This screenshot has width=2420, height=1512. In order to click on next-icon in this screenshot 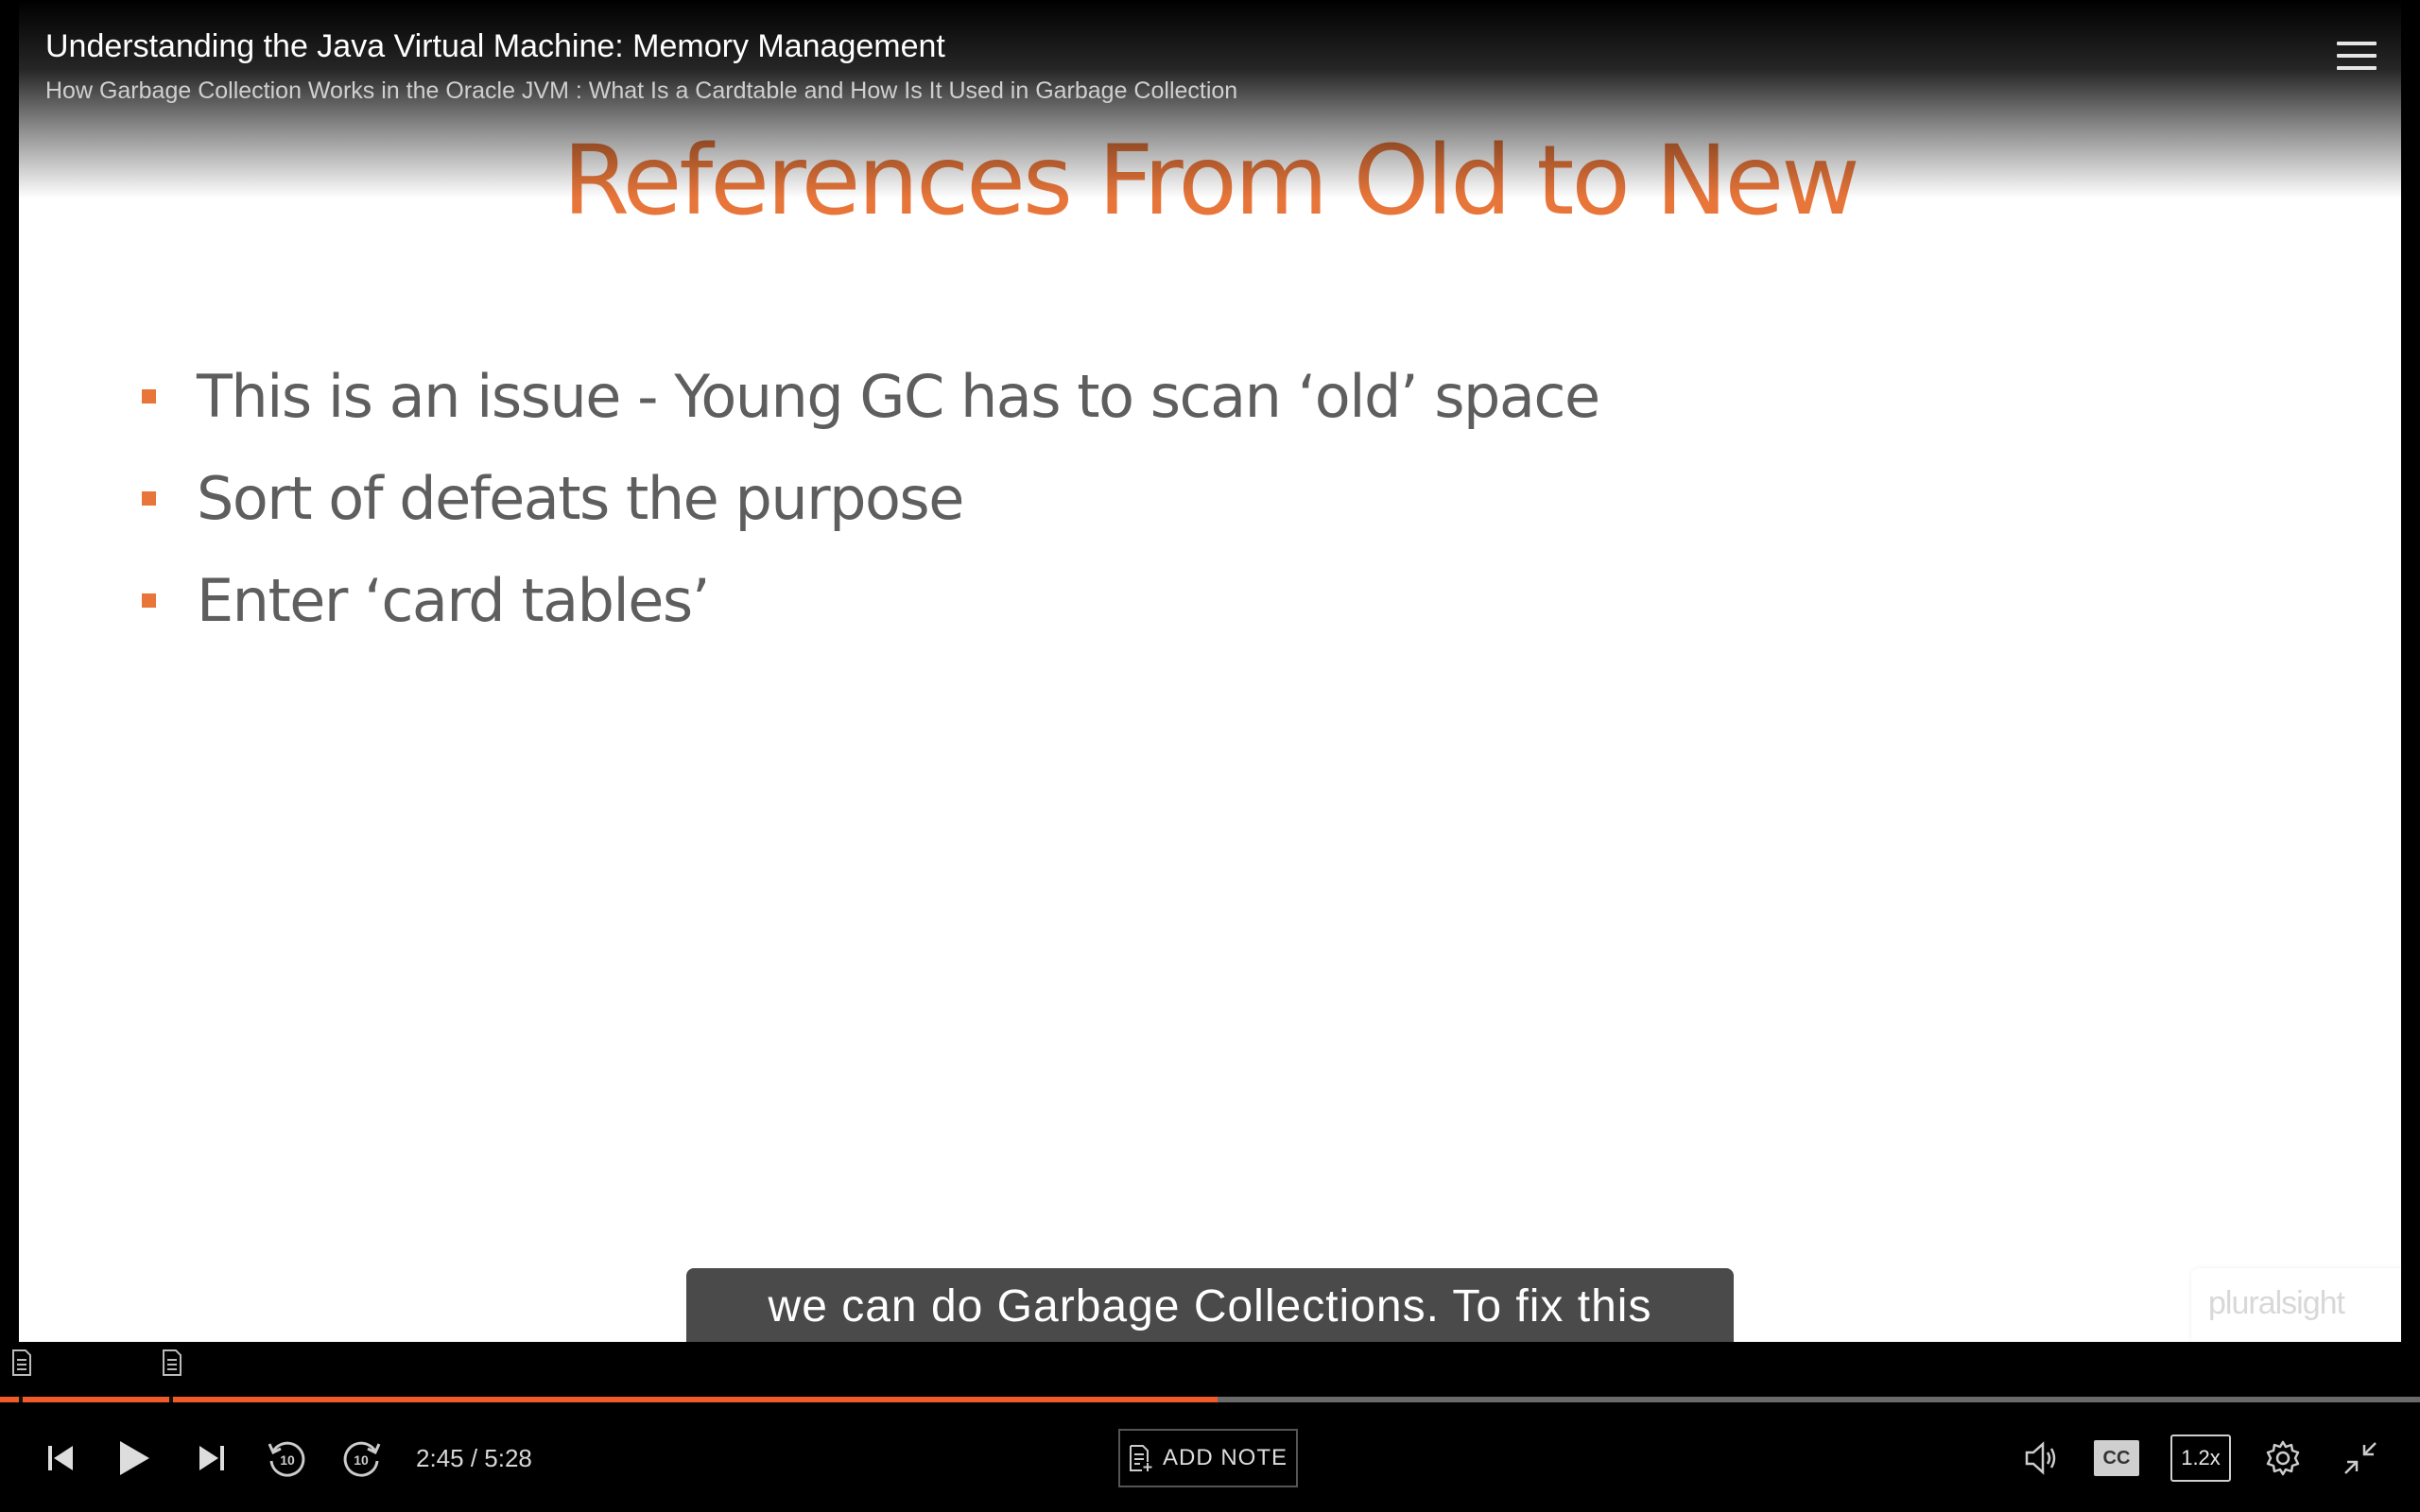, I will do `click(211, 1458)`.